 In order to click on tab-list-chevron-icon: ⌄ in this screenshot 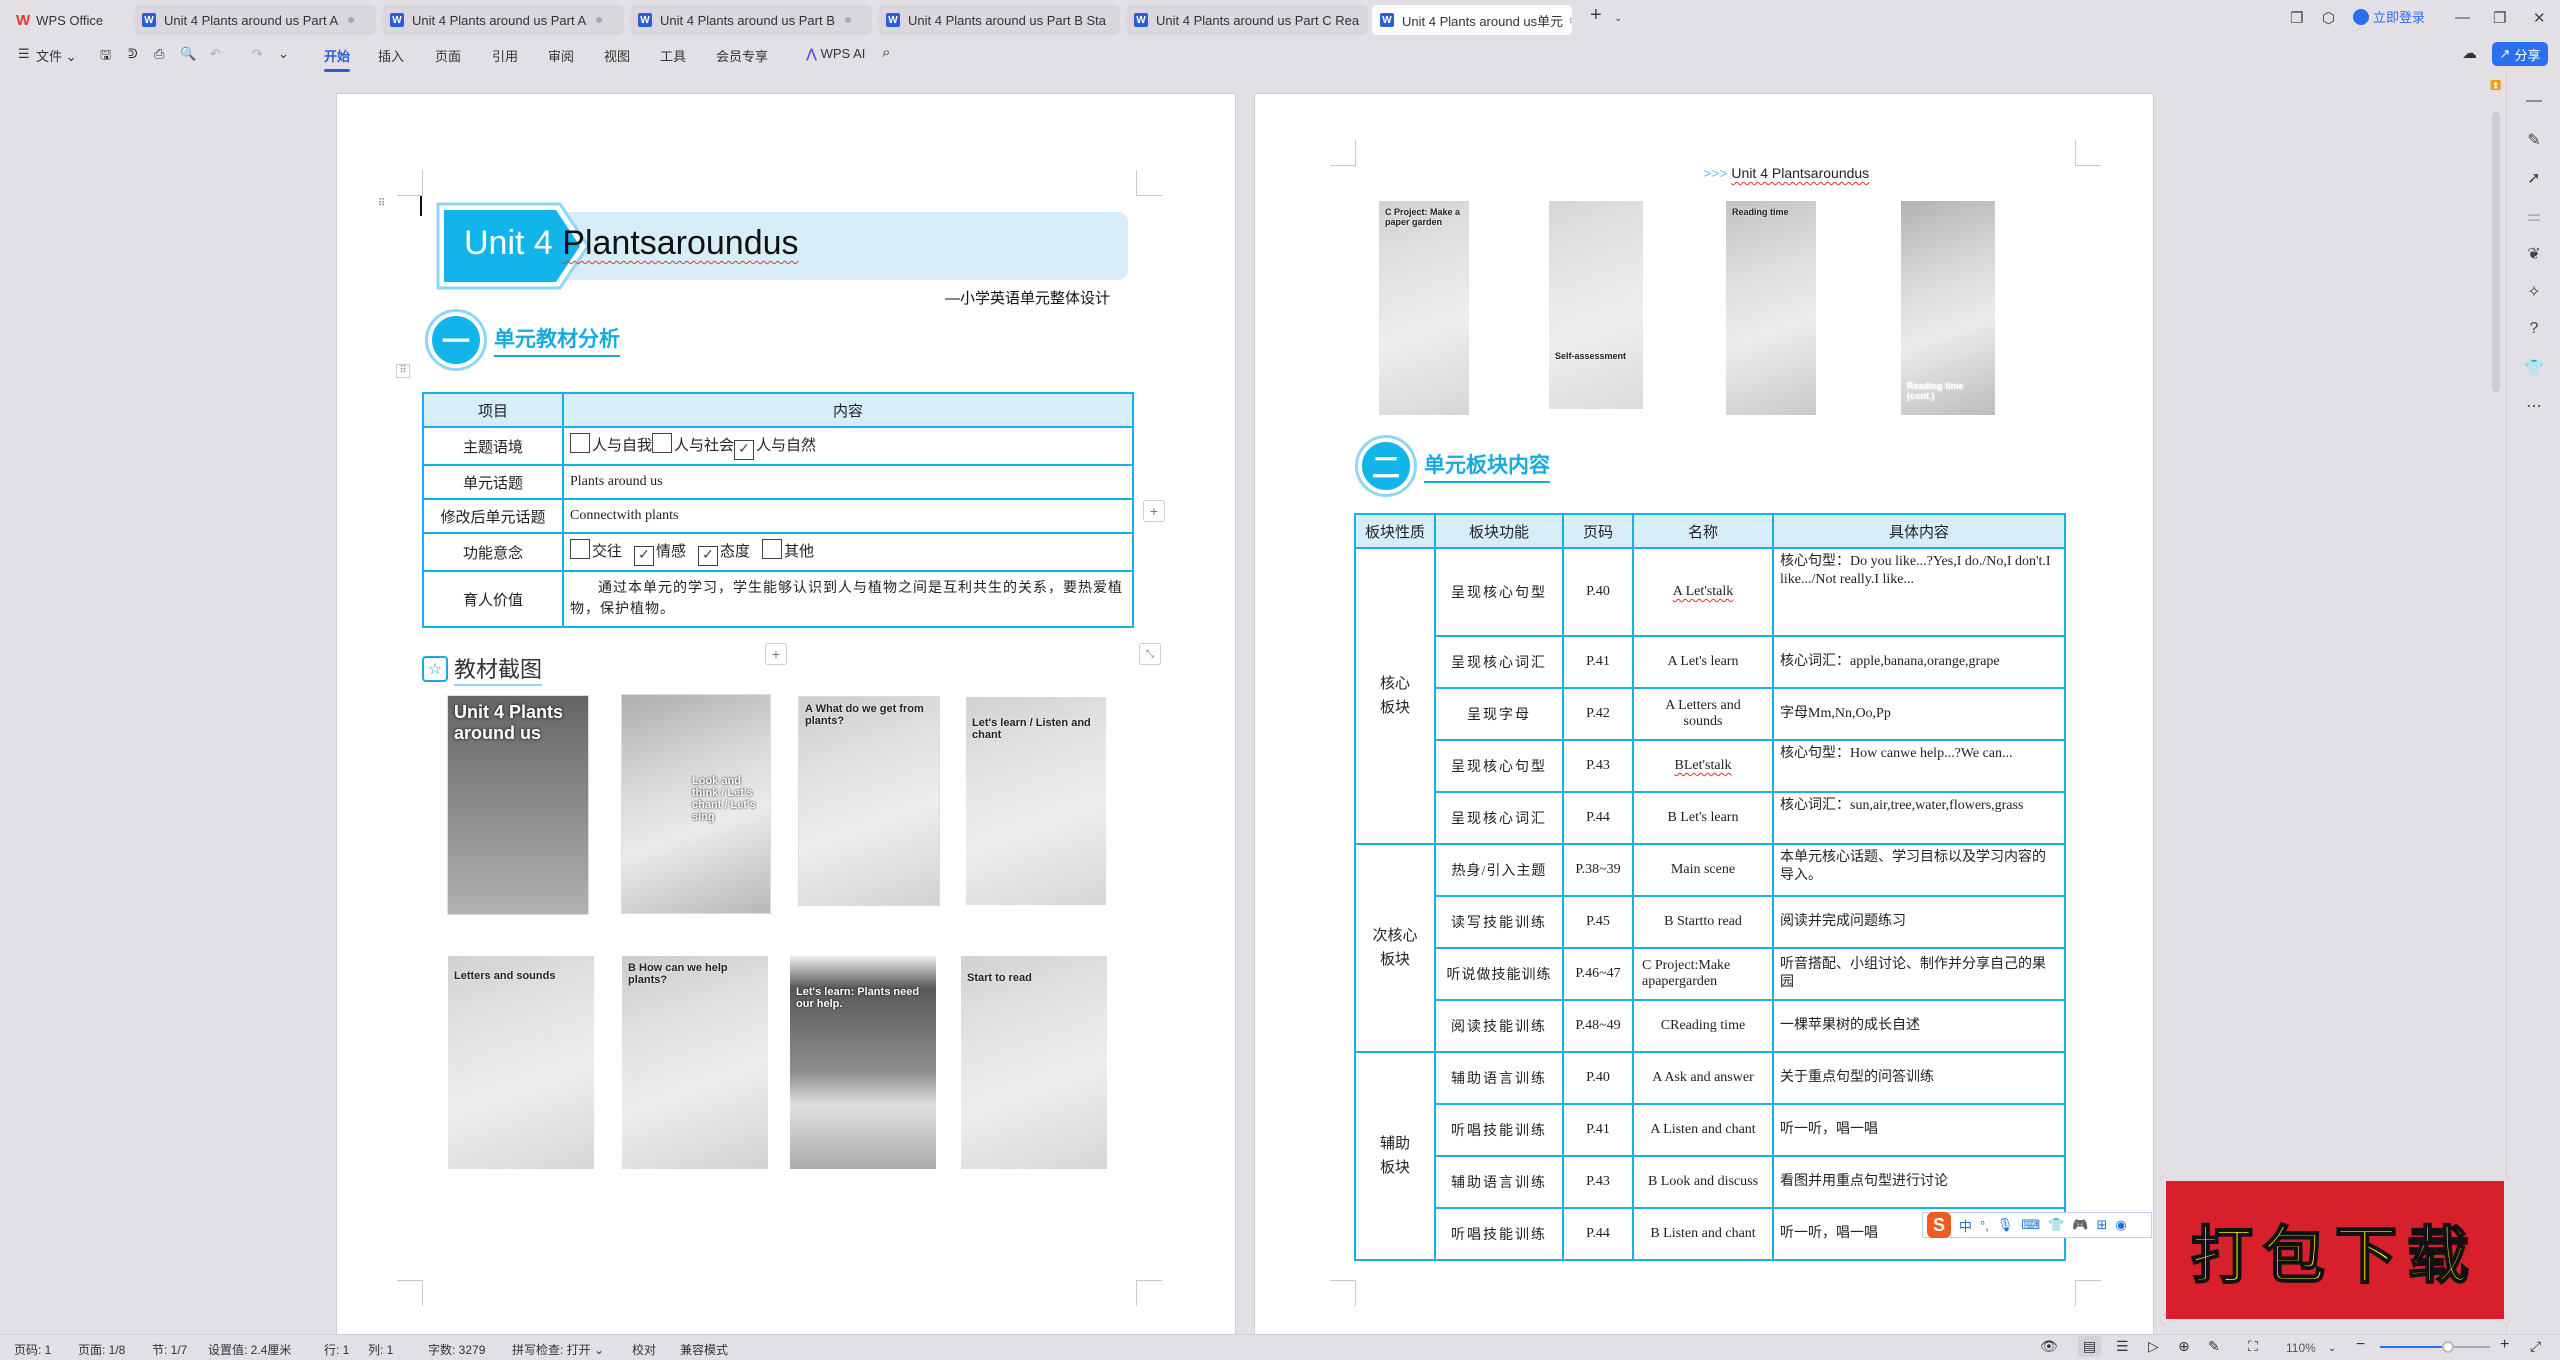, I will do `click(1618, 18)`.